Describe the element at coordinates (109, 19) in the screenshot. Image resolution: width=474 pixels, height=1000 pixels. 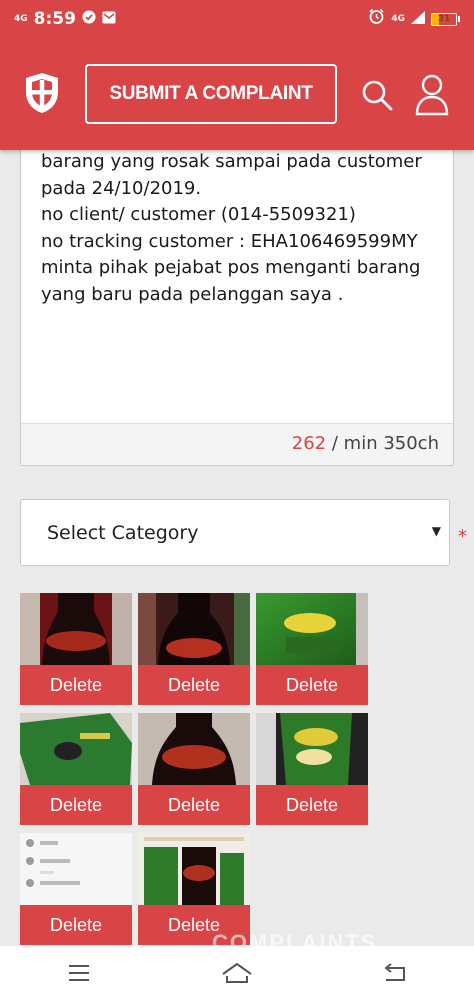
I see `mail-icon` at that location.